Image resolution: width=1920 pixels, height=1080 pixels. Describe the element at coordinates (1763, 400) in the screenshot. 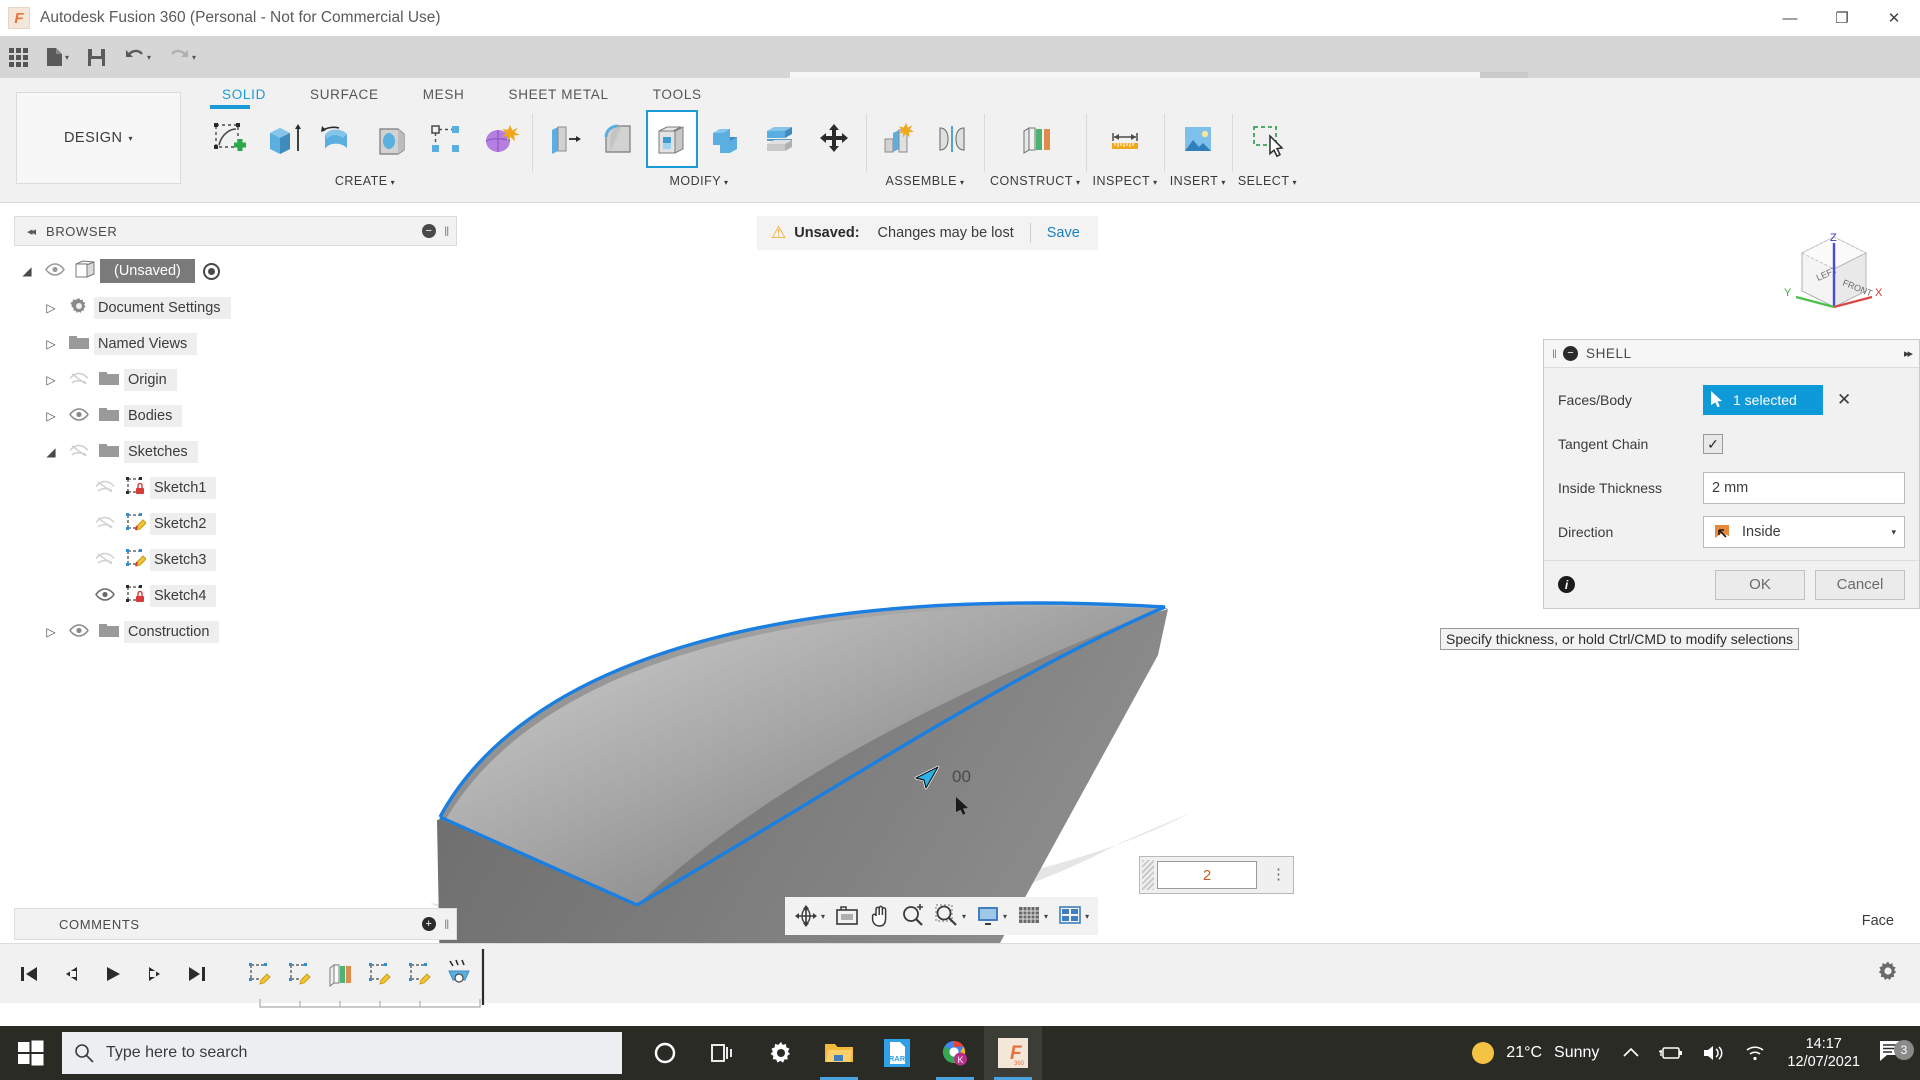

I see `faces-body-select-button: 1 selected` at that location.